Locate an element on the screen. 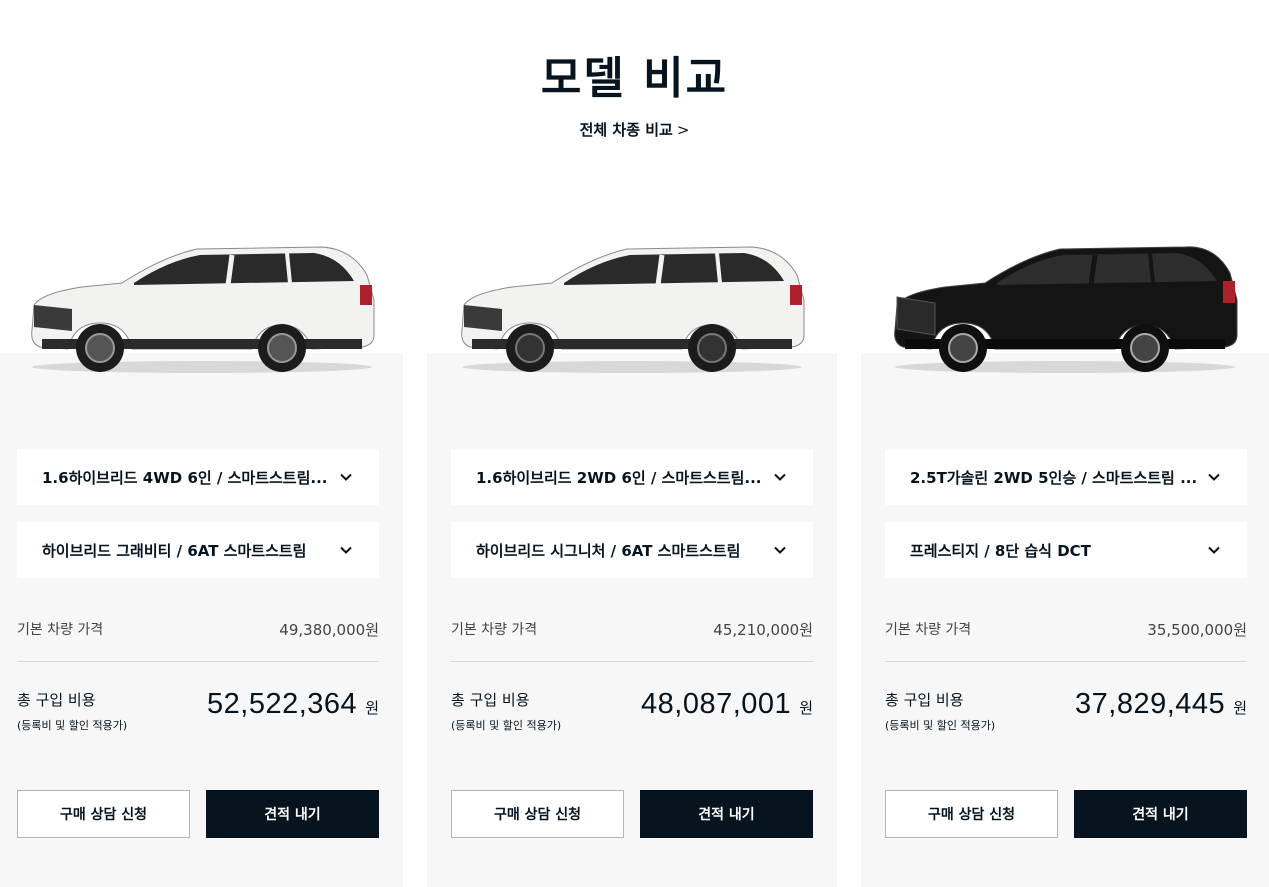 The image size is (1269, 887). compare-all-label: 전체 차종 비교 is located at coordinates (626, 130).